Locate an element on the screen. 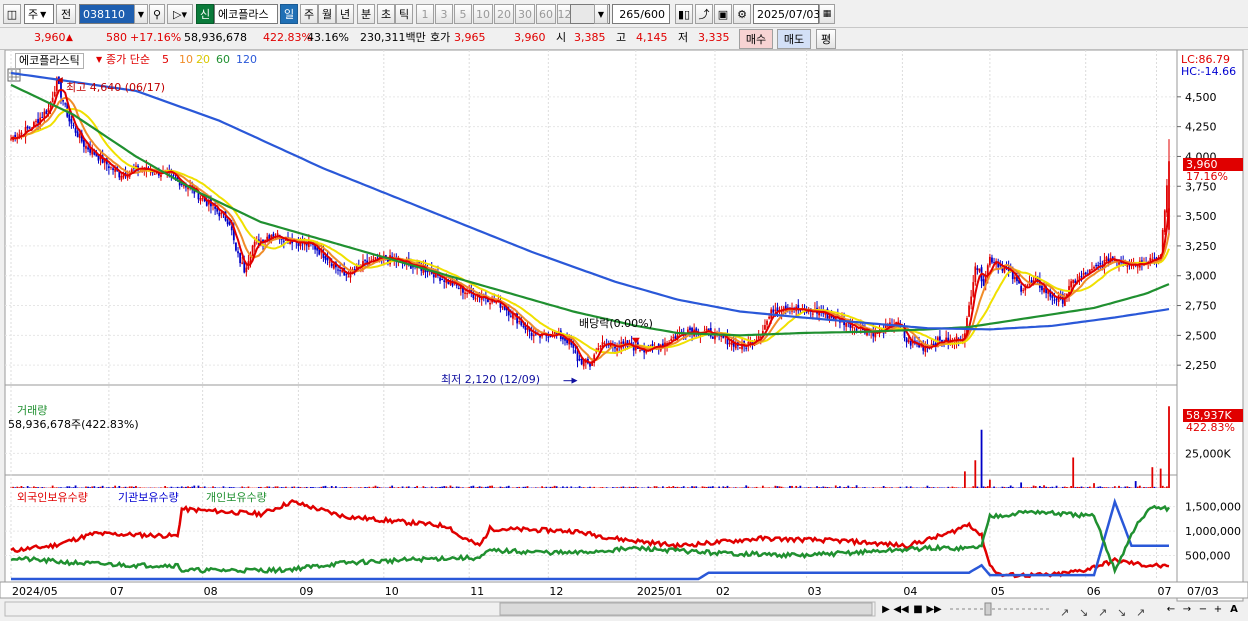 The height and width of the screenshot is (621, 1248). page-back-icon: ◀◀ is located at coordinates (900, 609).